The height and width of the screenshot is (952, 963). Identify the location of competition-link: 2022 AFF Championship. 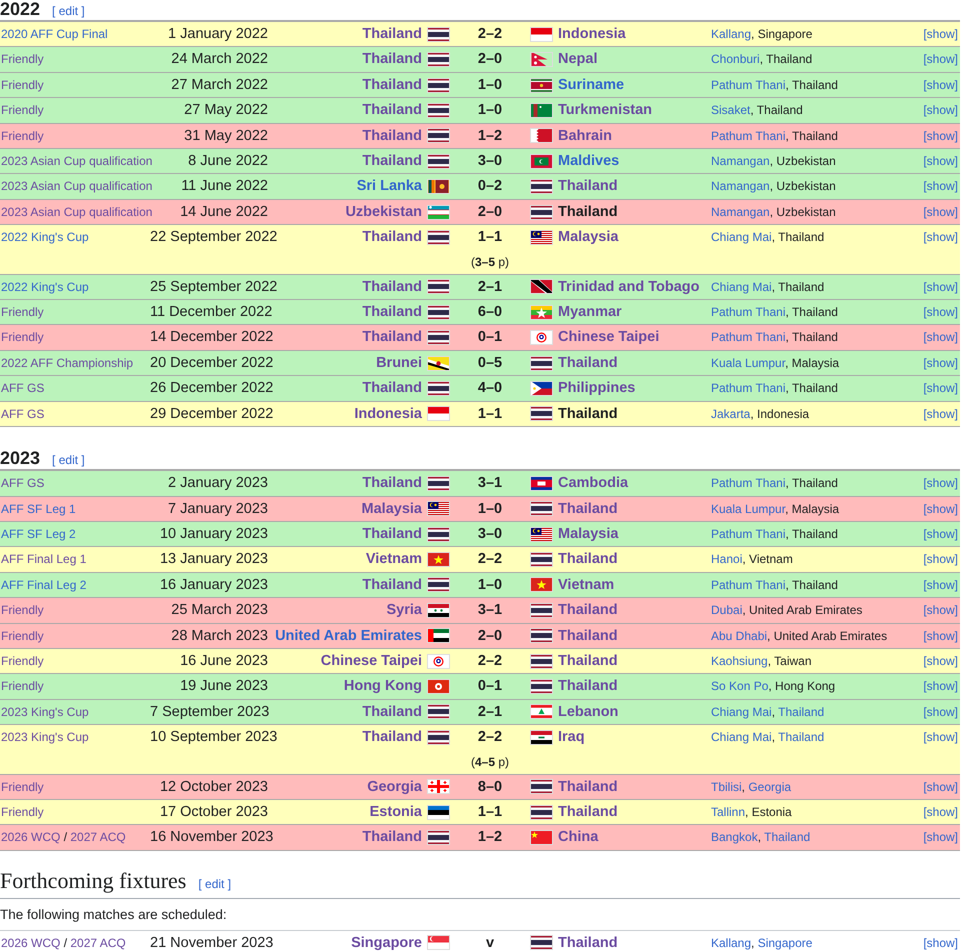
(67, 363).